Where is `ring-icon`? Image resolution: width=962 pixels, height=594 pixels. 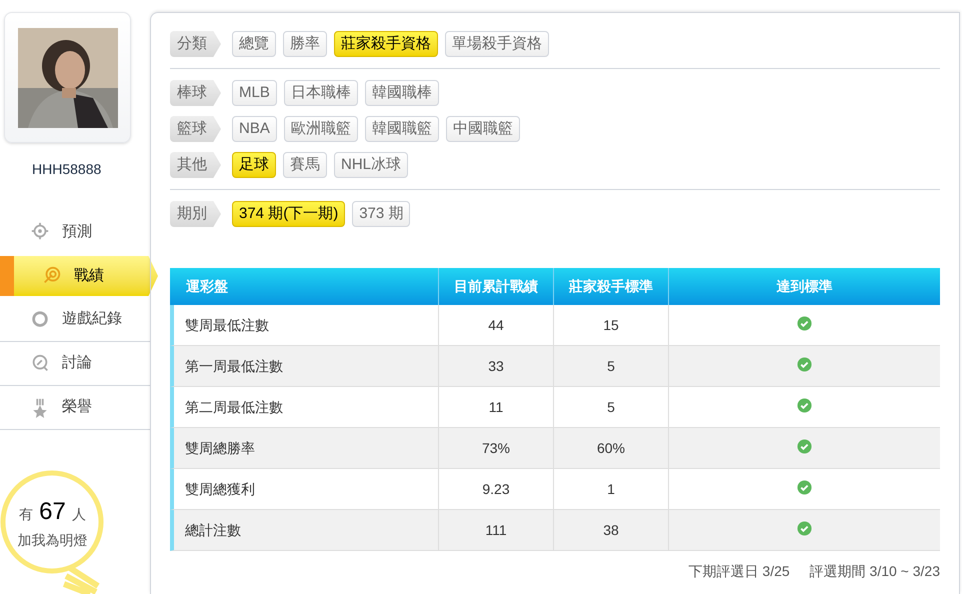
ring-icon is located at coordinates (40, 320).